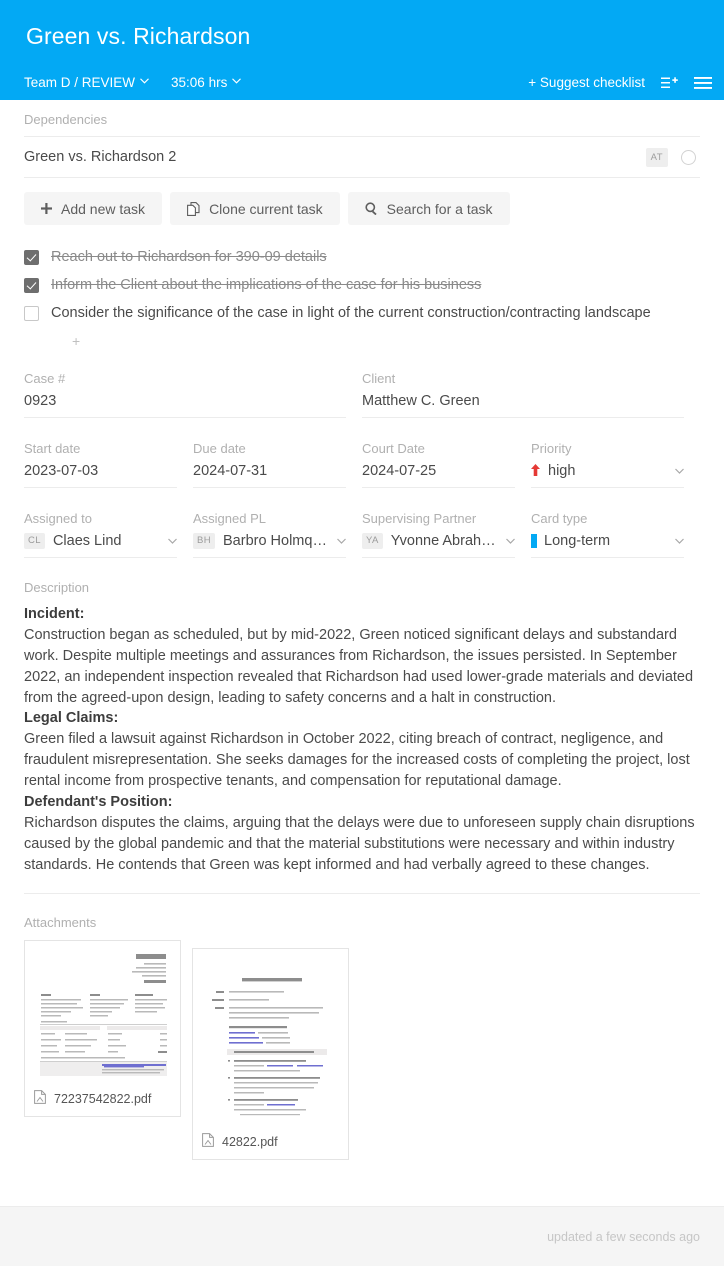 This screenshot has width=724, height=1266. What do you see at coordinates (656, 157) in the screenshot?
I see `dependency-avatar: AT` at bounding box center [656, 157].